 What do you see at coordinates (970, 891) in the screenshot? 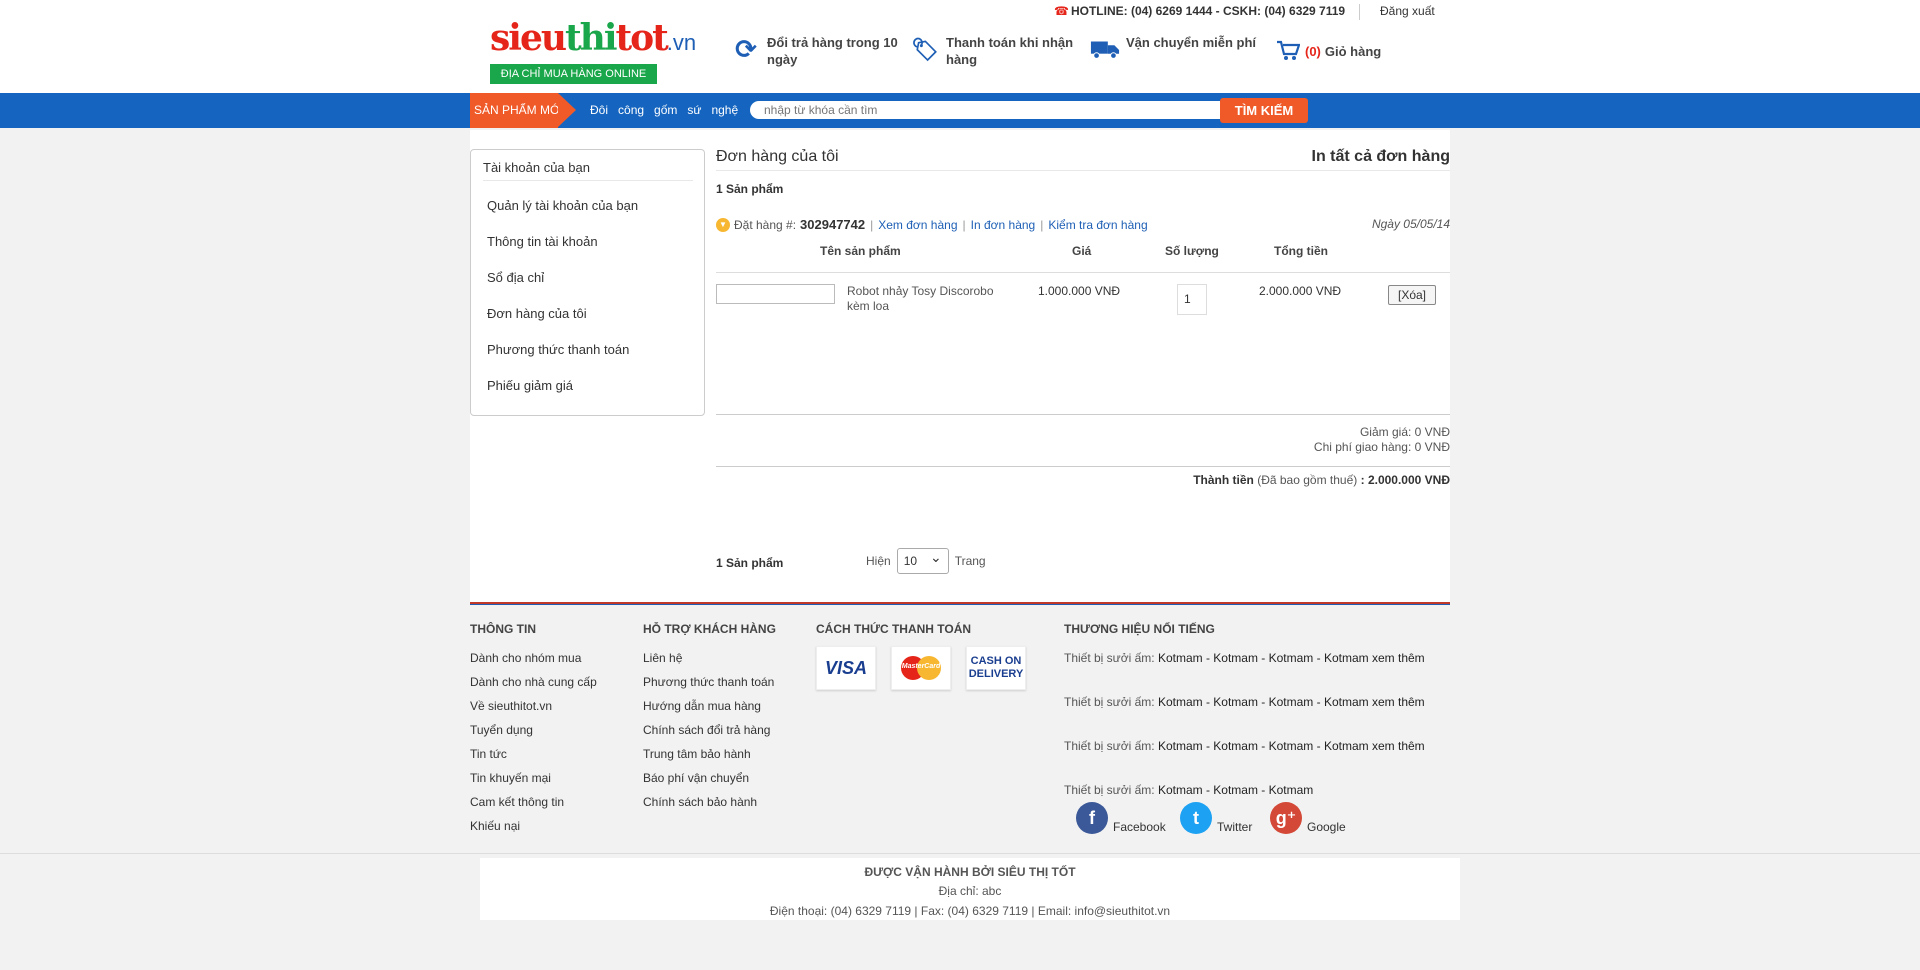
I see `address-text: Địa chỉ: abc` at bounding box center [970, 891].